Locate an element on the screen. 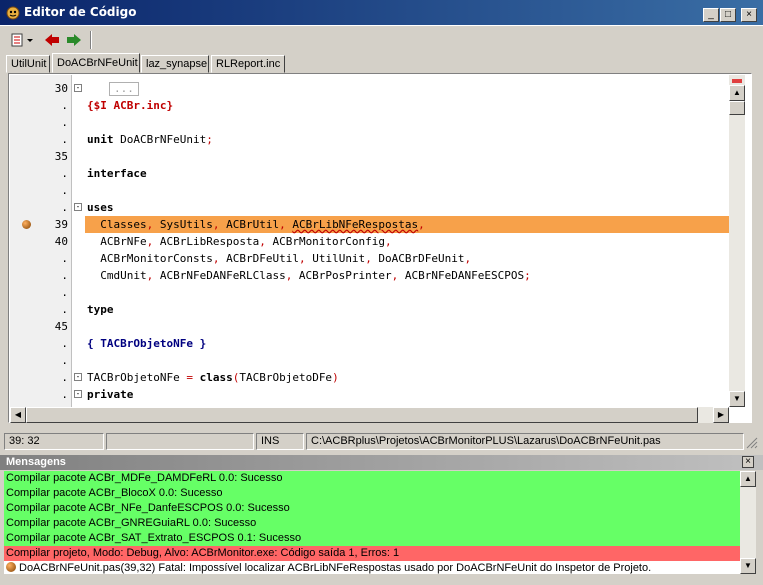  code-line: interface is located at coordinates (407, 173).